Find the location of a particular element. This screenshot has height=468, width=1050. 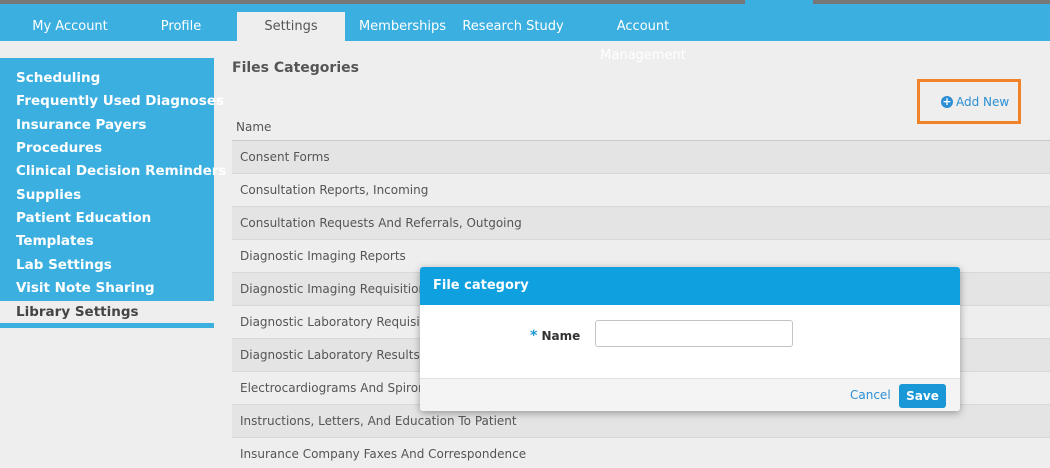

cancel-button: Cancel is located at coordinates (870, 395).